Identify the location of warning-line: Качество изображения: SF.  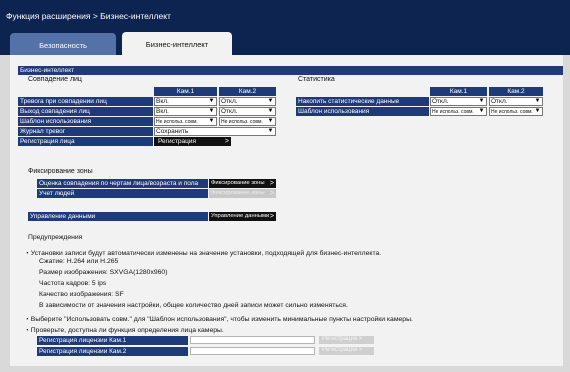
(81, 294).